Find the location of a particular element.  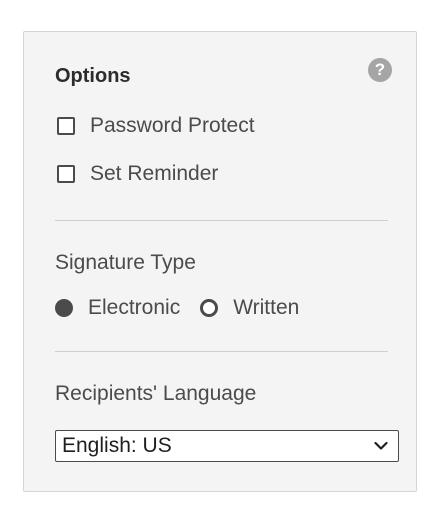

language-select: English: US is located at coordinates (227, 446).